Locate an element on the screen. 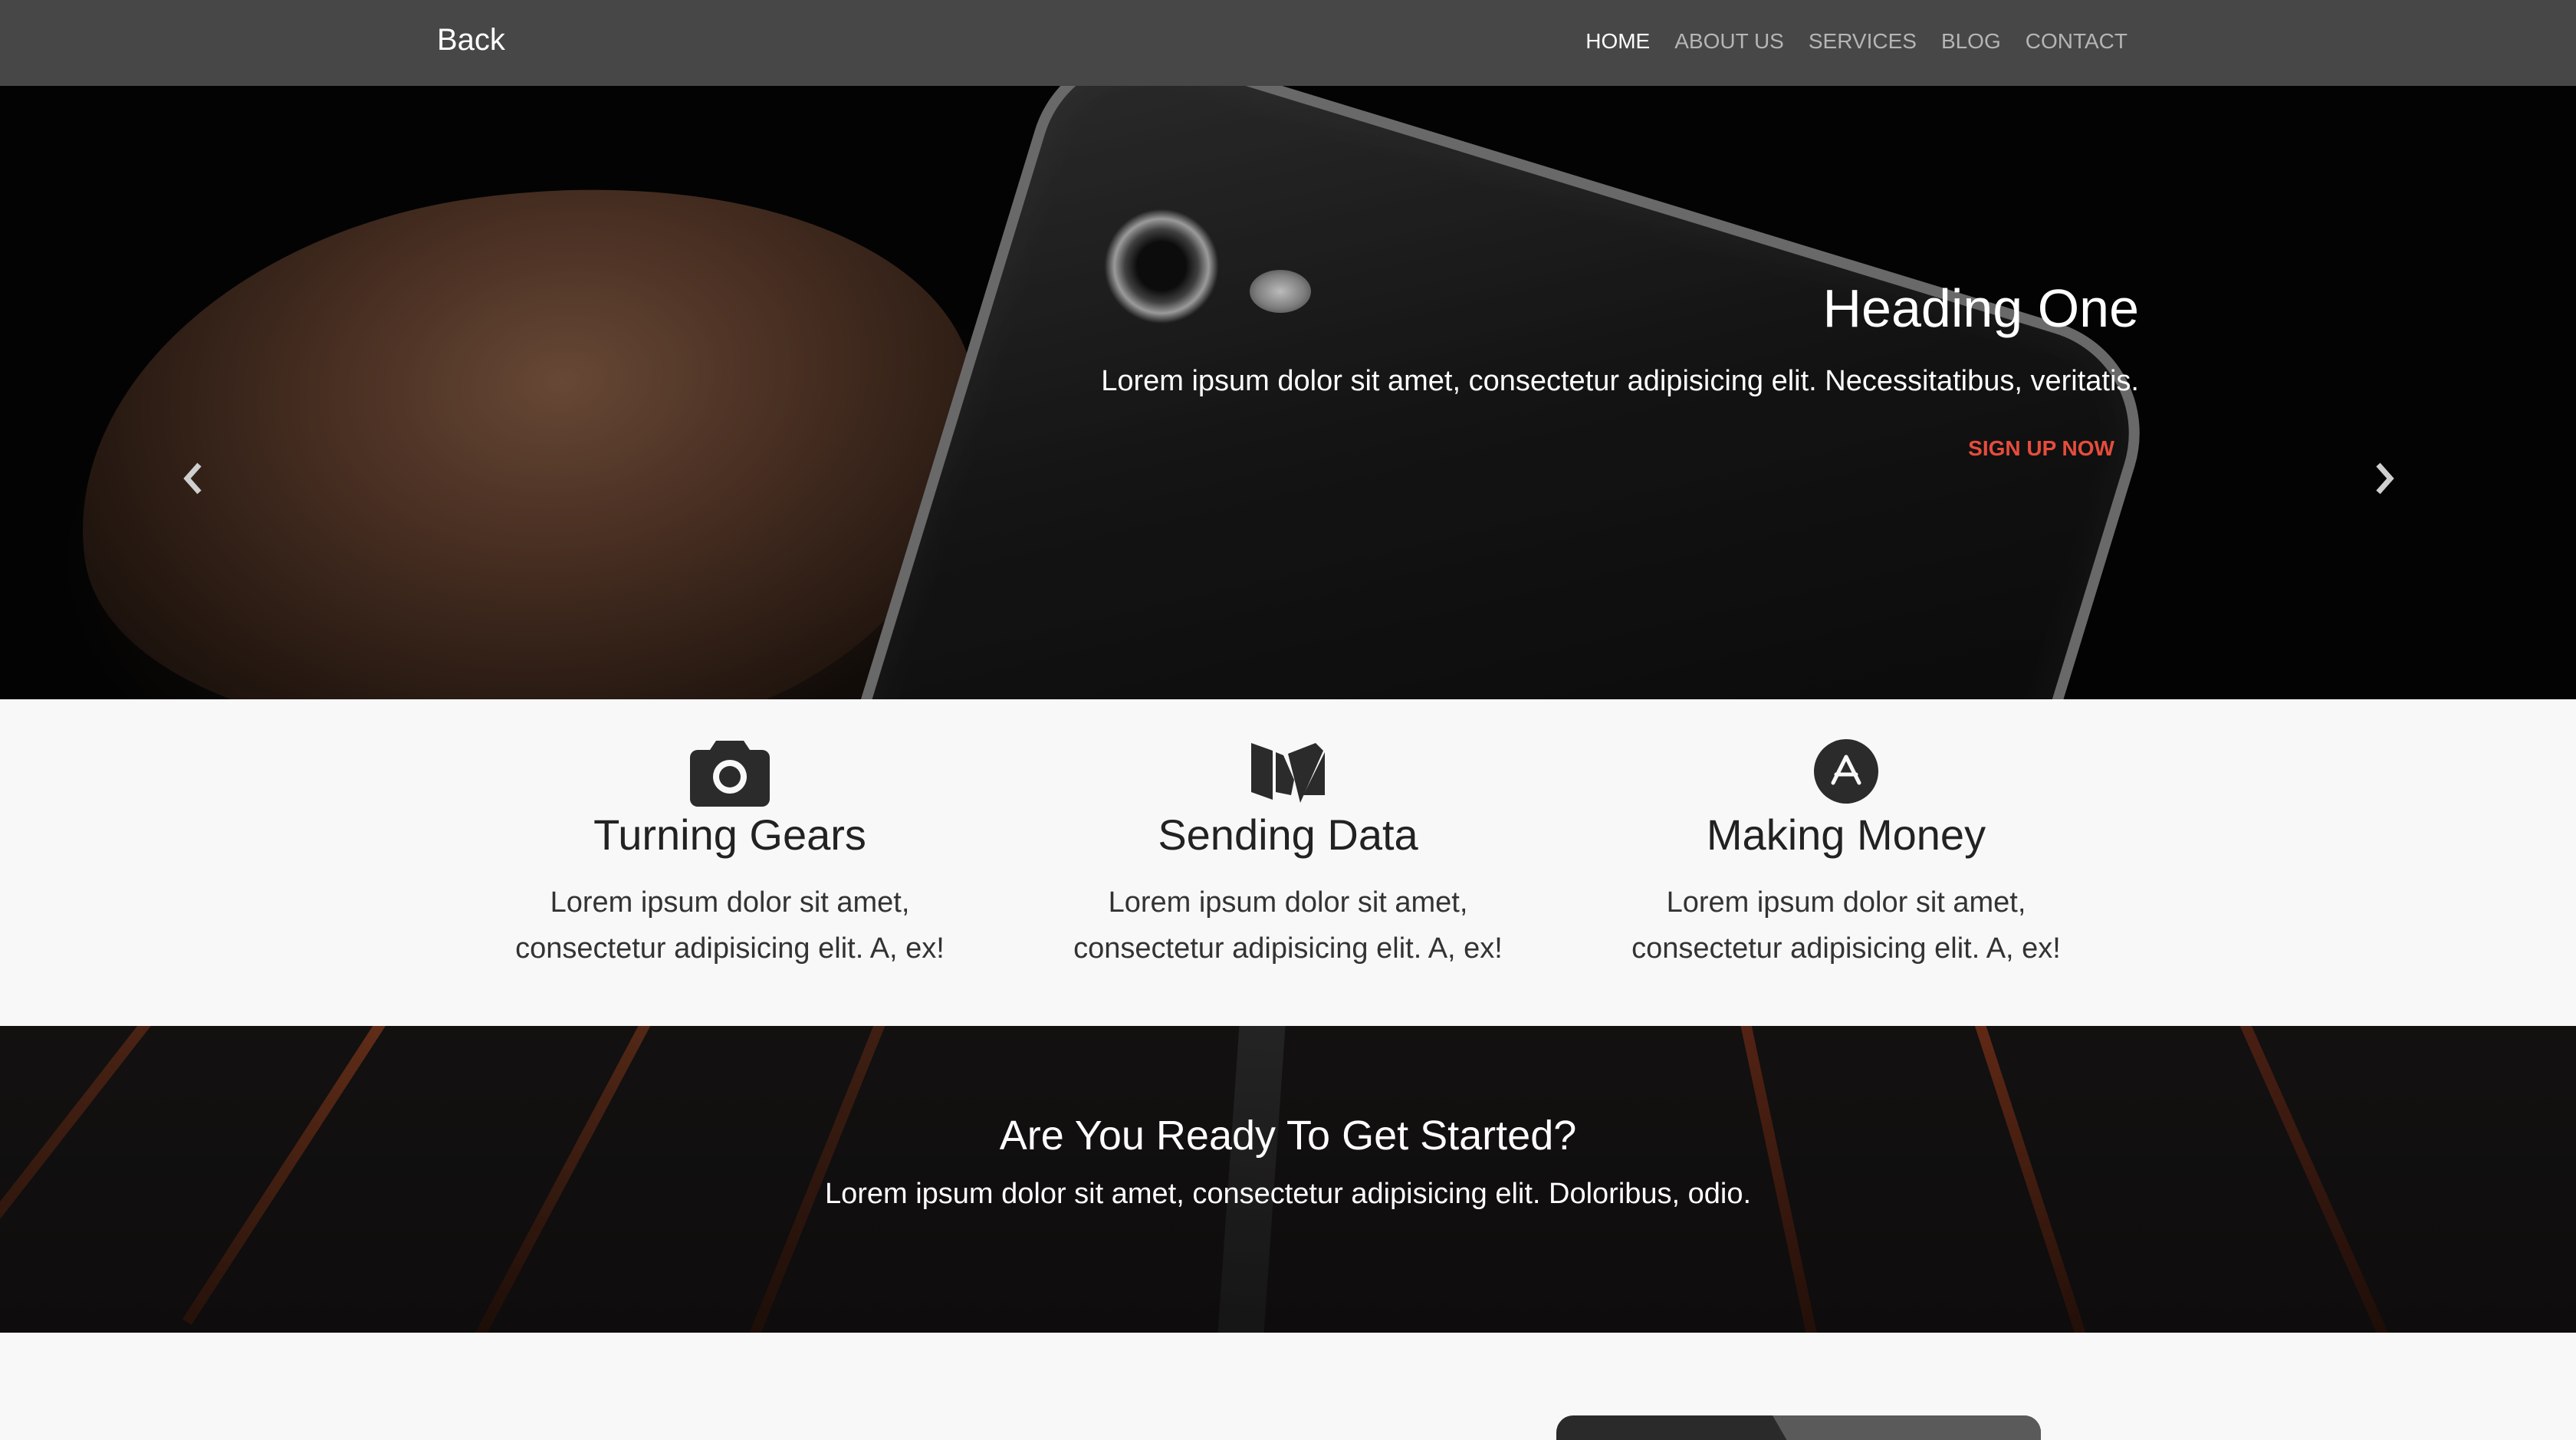 This screenshot has height=1440, width=2576. chevron-left-icon is located at coordinates (192, 478).